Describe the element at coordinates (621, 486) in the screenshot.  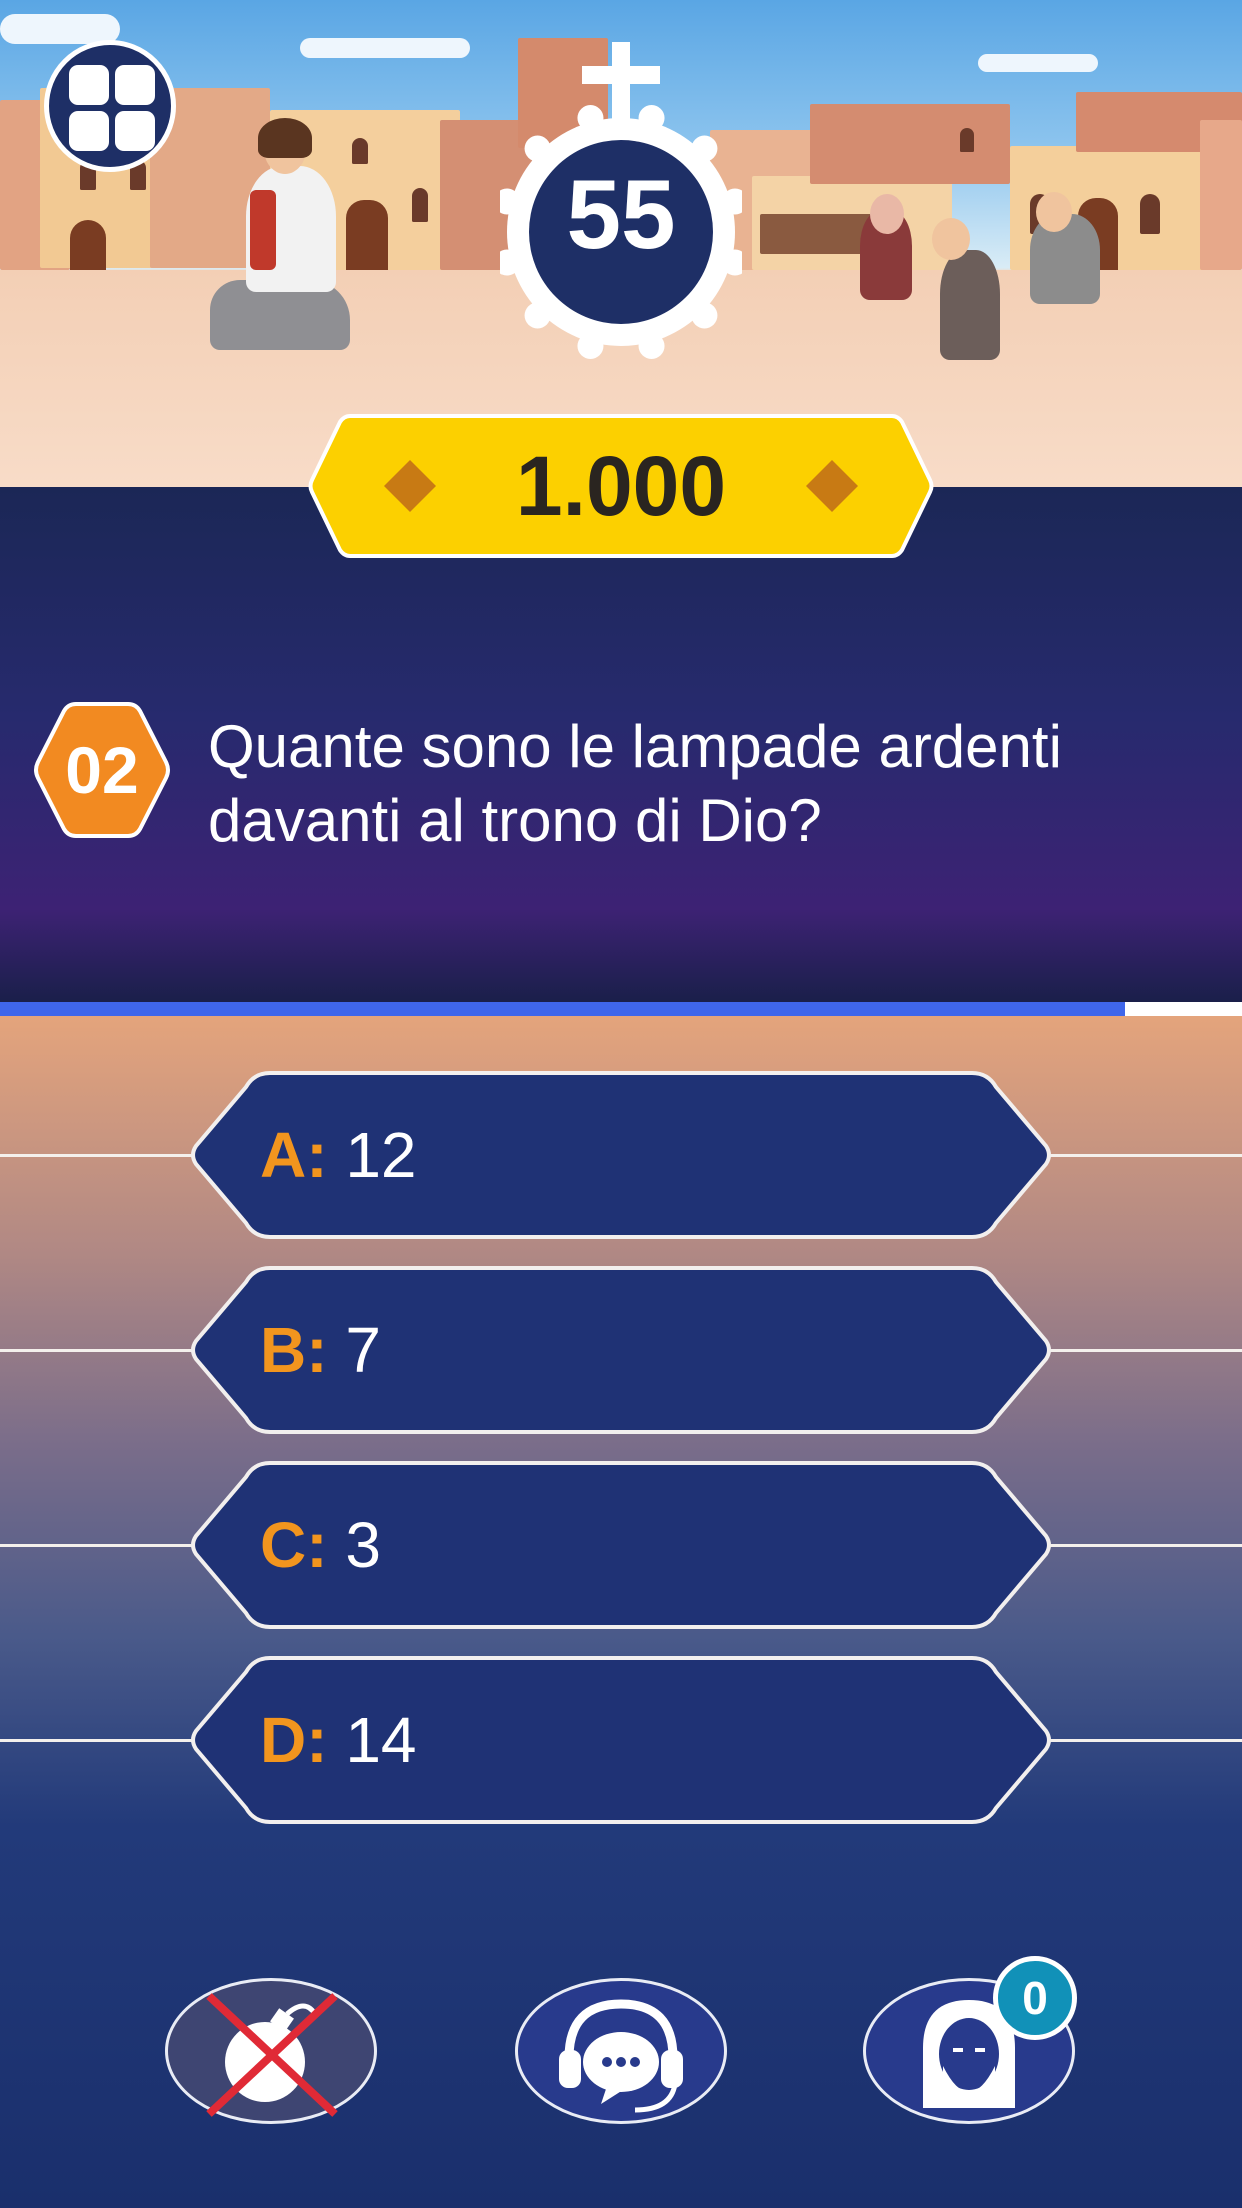
I see `prize-amount: 1.000` at that location.